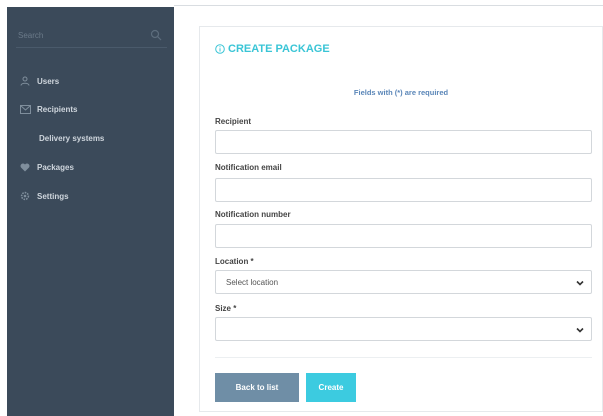  What do you see at coordinates (234, 261) in the screenshot?
I see `location-label: Location *` at bounding box center [234, 261].